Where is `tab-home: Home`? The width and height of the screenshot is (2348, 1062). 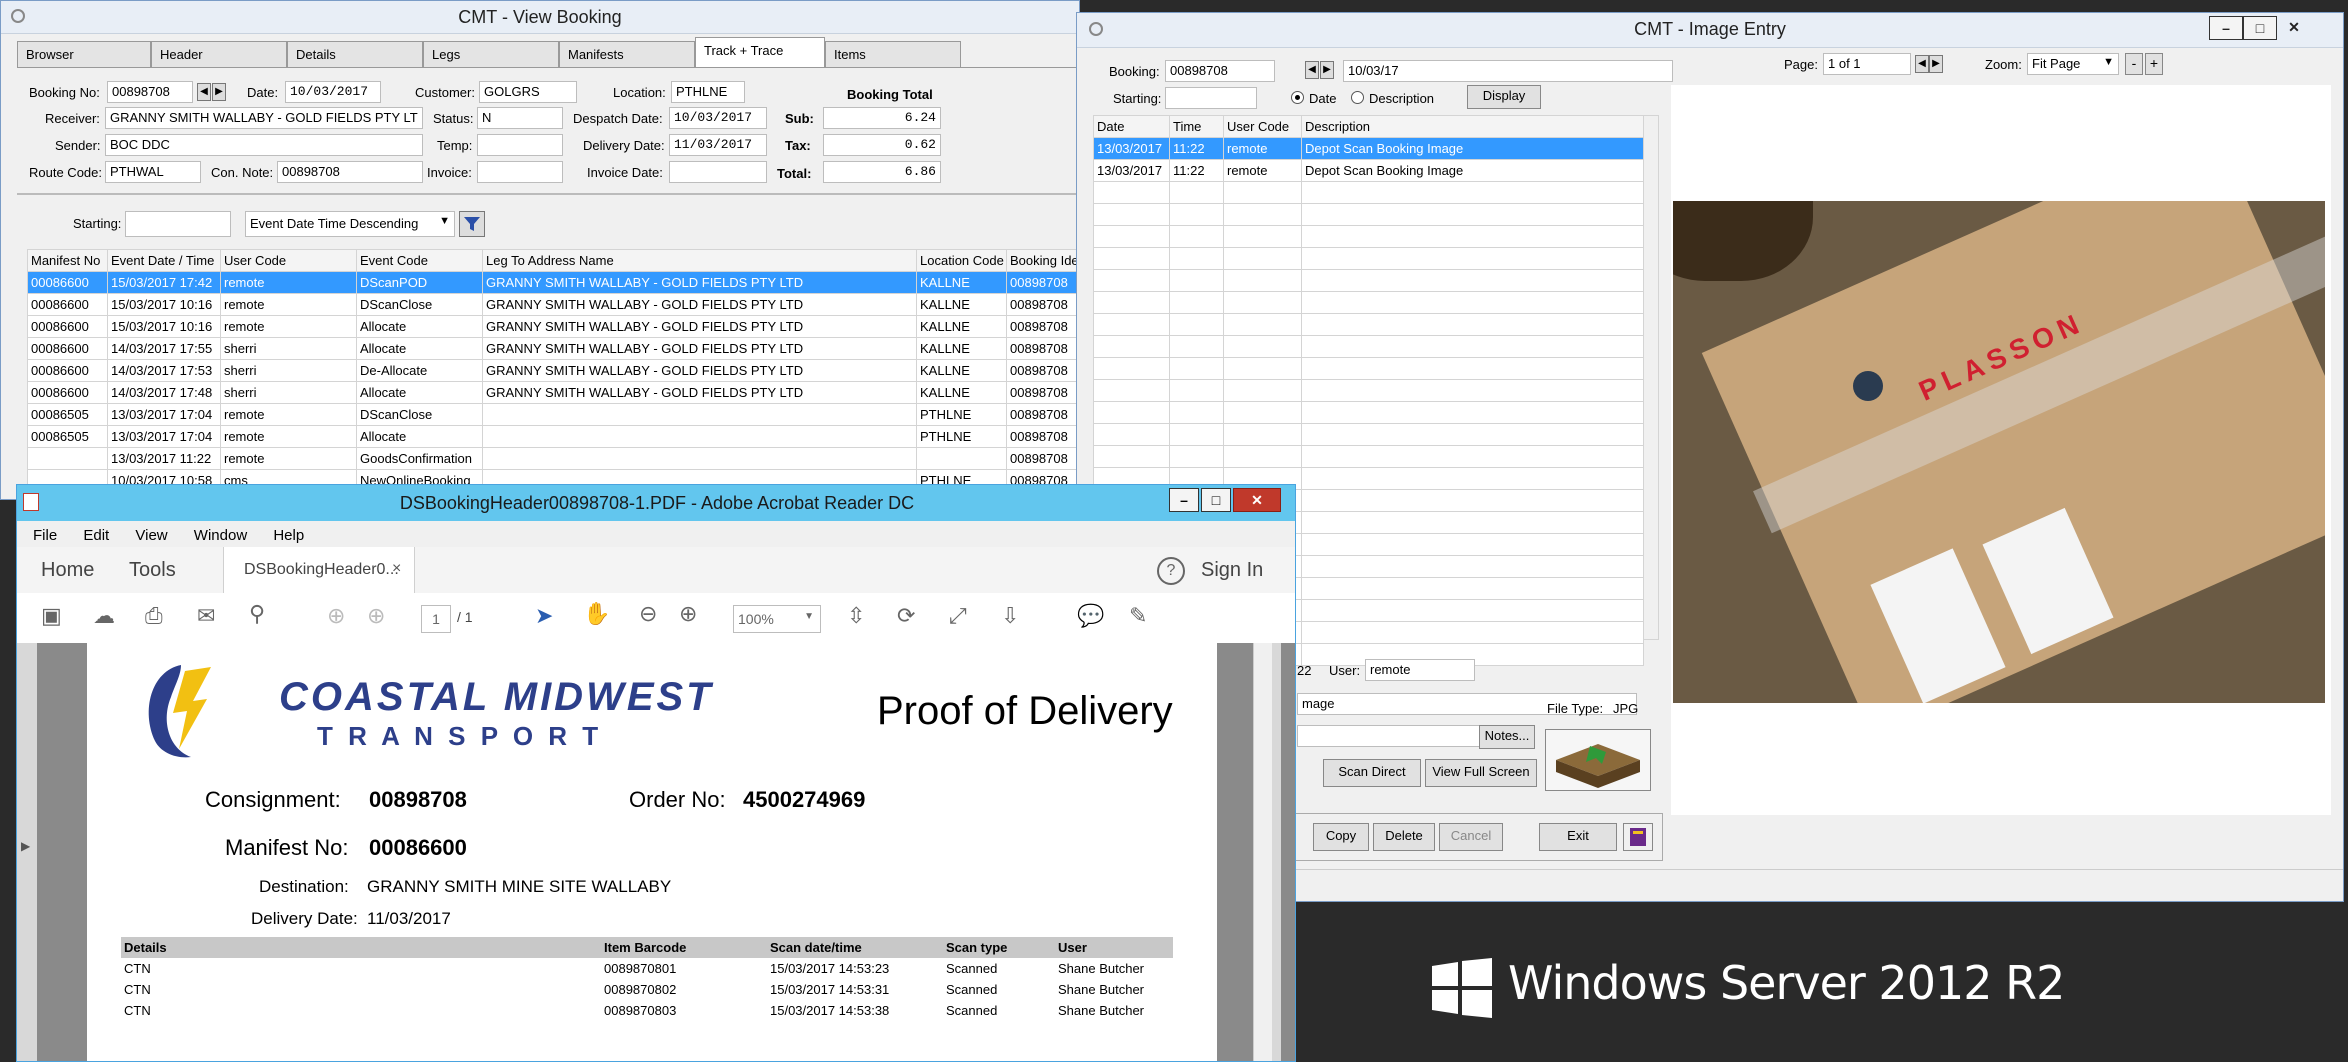 tab-home: Home is located at coordinates (67, 570).